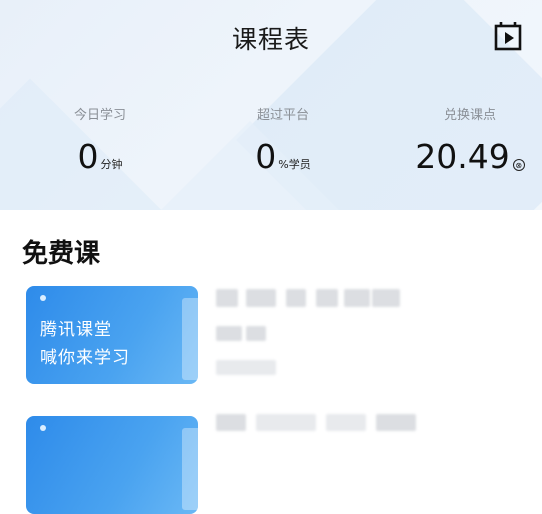  Describe the element at coordinates (61, 254) in the screenshot. I see `section-title-free-courses: 免费课` at that location.